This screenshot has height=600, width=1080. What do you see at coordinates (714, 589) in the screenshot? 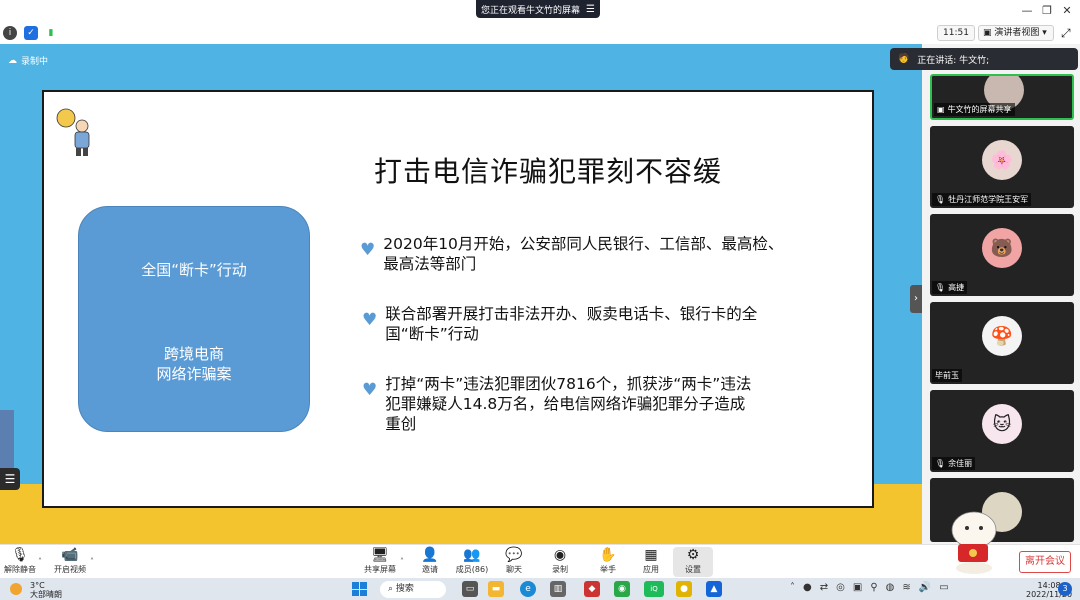
I see `tencent-meeting-icon: ▲` at bounding box center [714, 589].